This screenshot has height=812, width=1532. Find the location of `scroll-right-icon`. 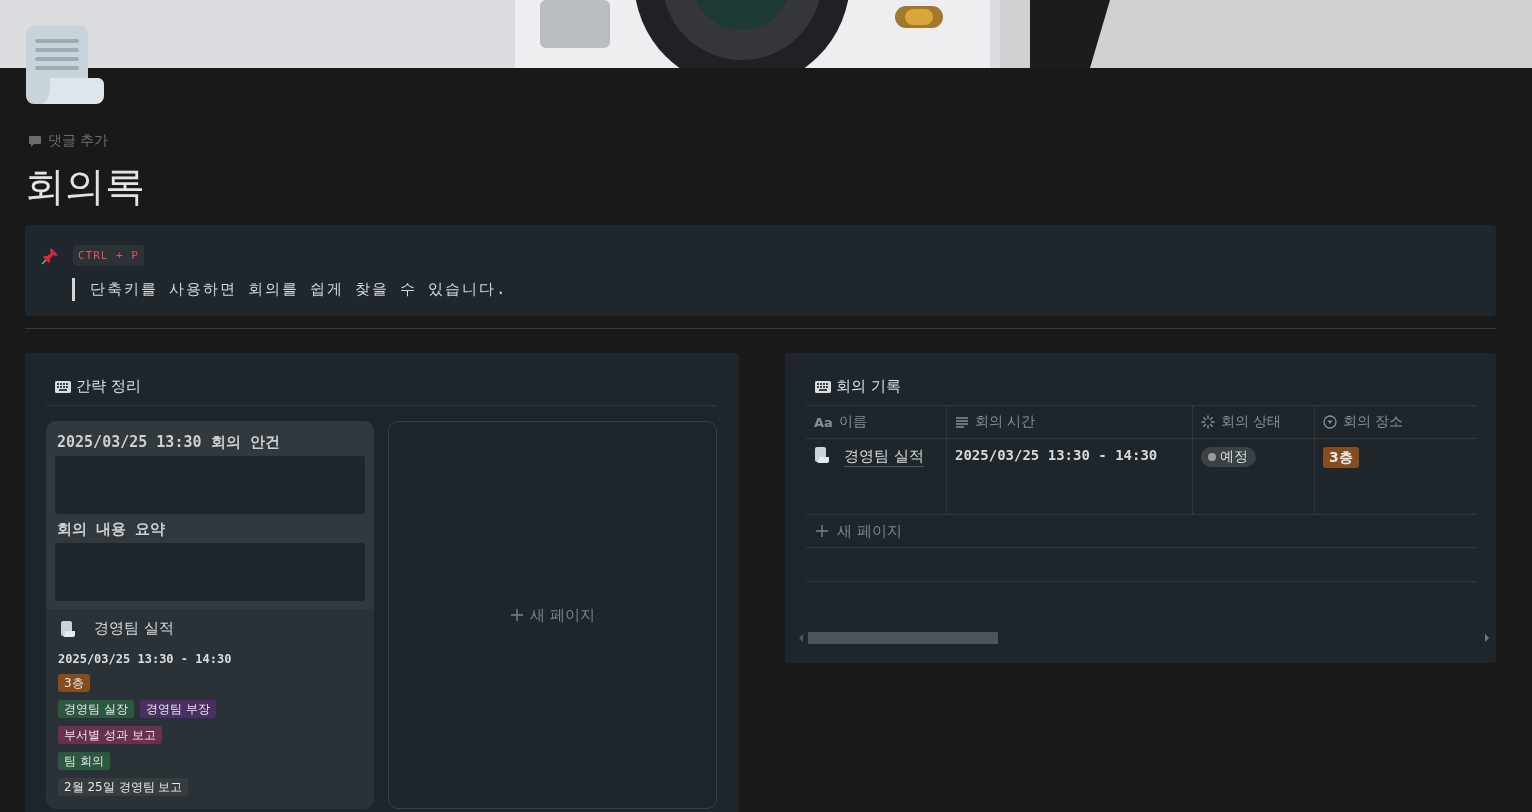

scroll-right-icon is located at coordinates (1487, 638).